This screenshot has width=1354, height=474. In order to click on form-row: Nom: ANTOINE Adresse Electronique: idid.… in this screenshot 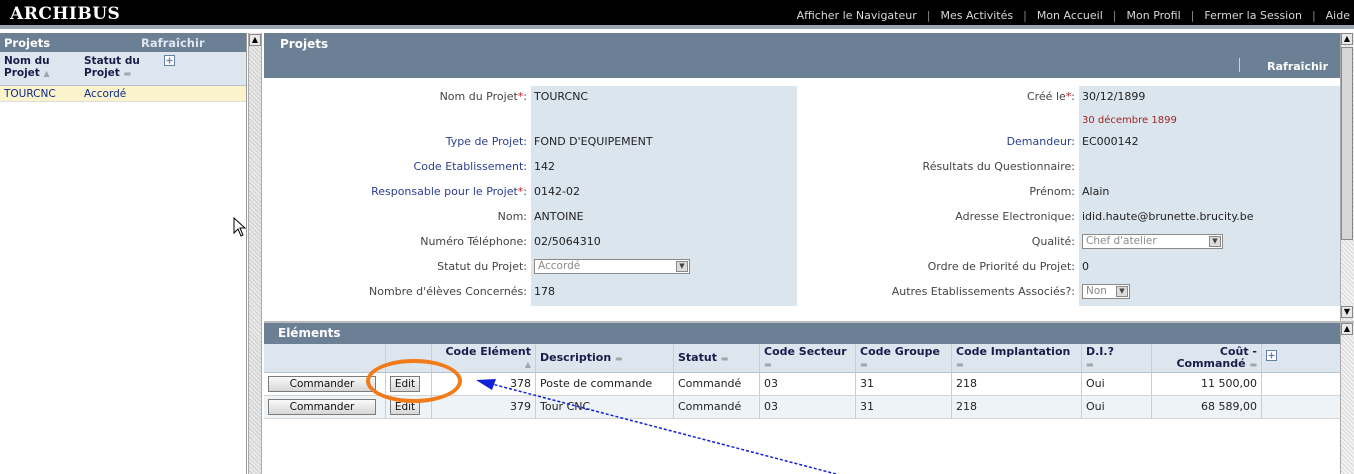, I will do `click(802, 218)`.